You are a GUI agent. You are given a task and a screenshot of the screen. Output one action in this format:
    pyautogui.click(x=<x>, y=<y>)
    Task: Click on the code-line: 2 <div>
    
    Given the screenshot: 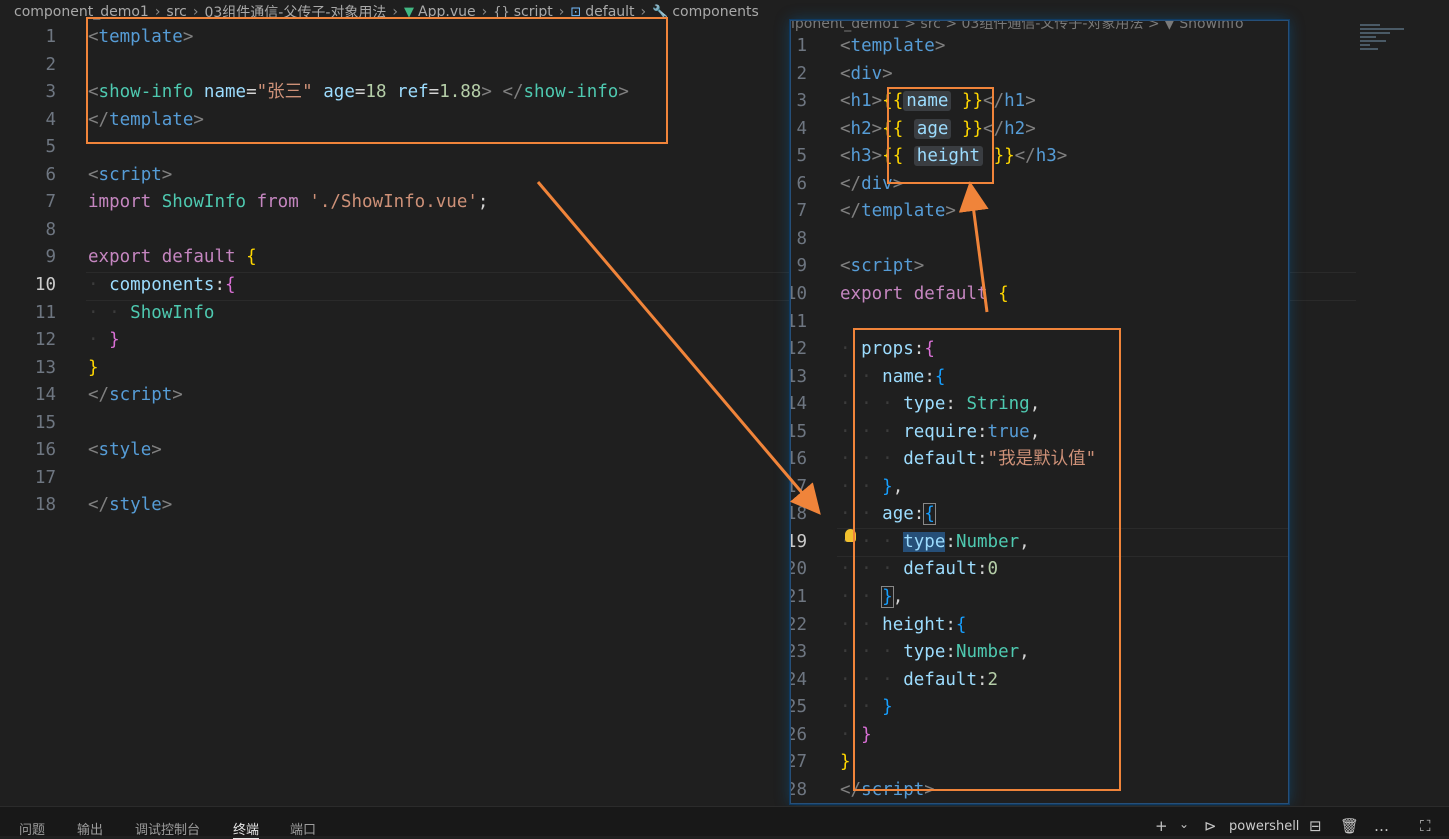 What is the action you would take?
    pyautogui.click(x=1039, y=75)
    